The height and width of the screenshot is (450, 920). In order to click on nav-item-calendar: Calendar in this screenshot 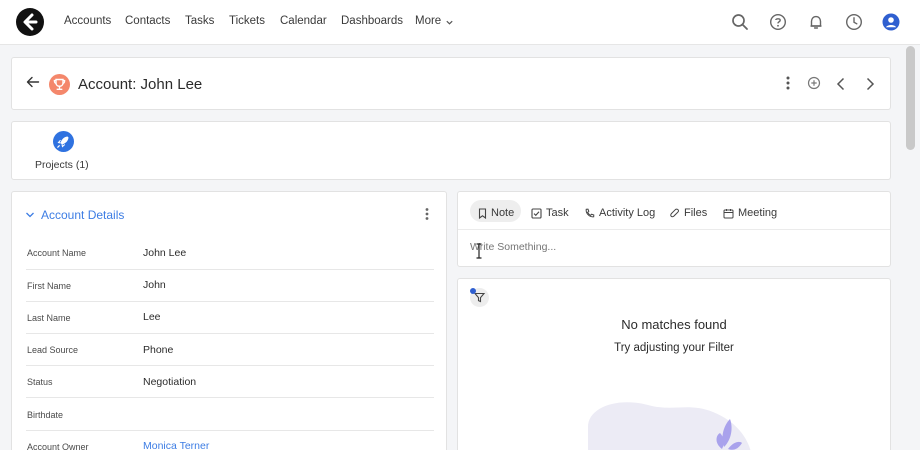, I will do `click(303, 21)`.